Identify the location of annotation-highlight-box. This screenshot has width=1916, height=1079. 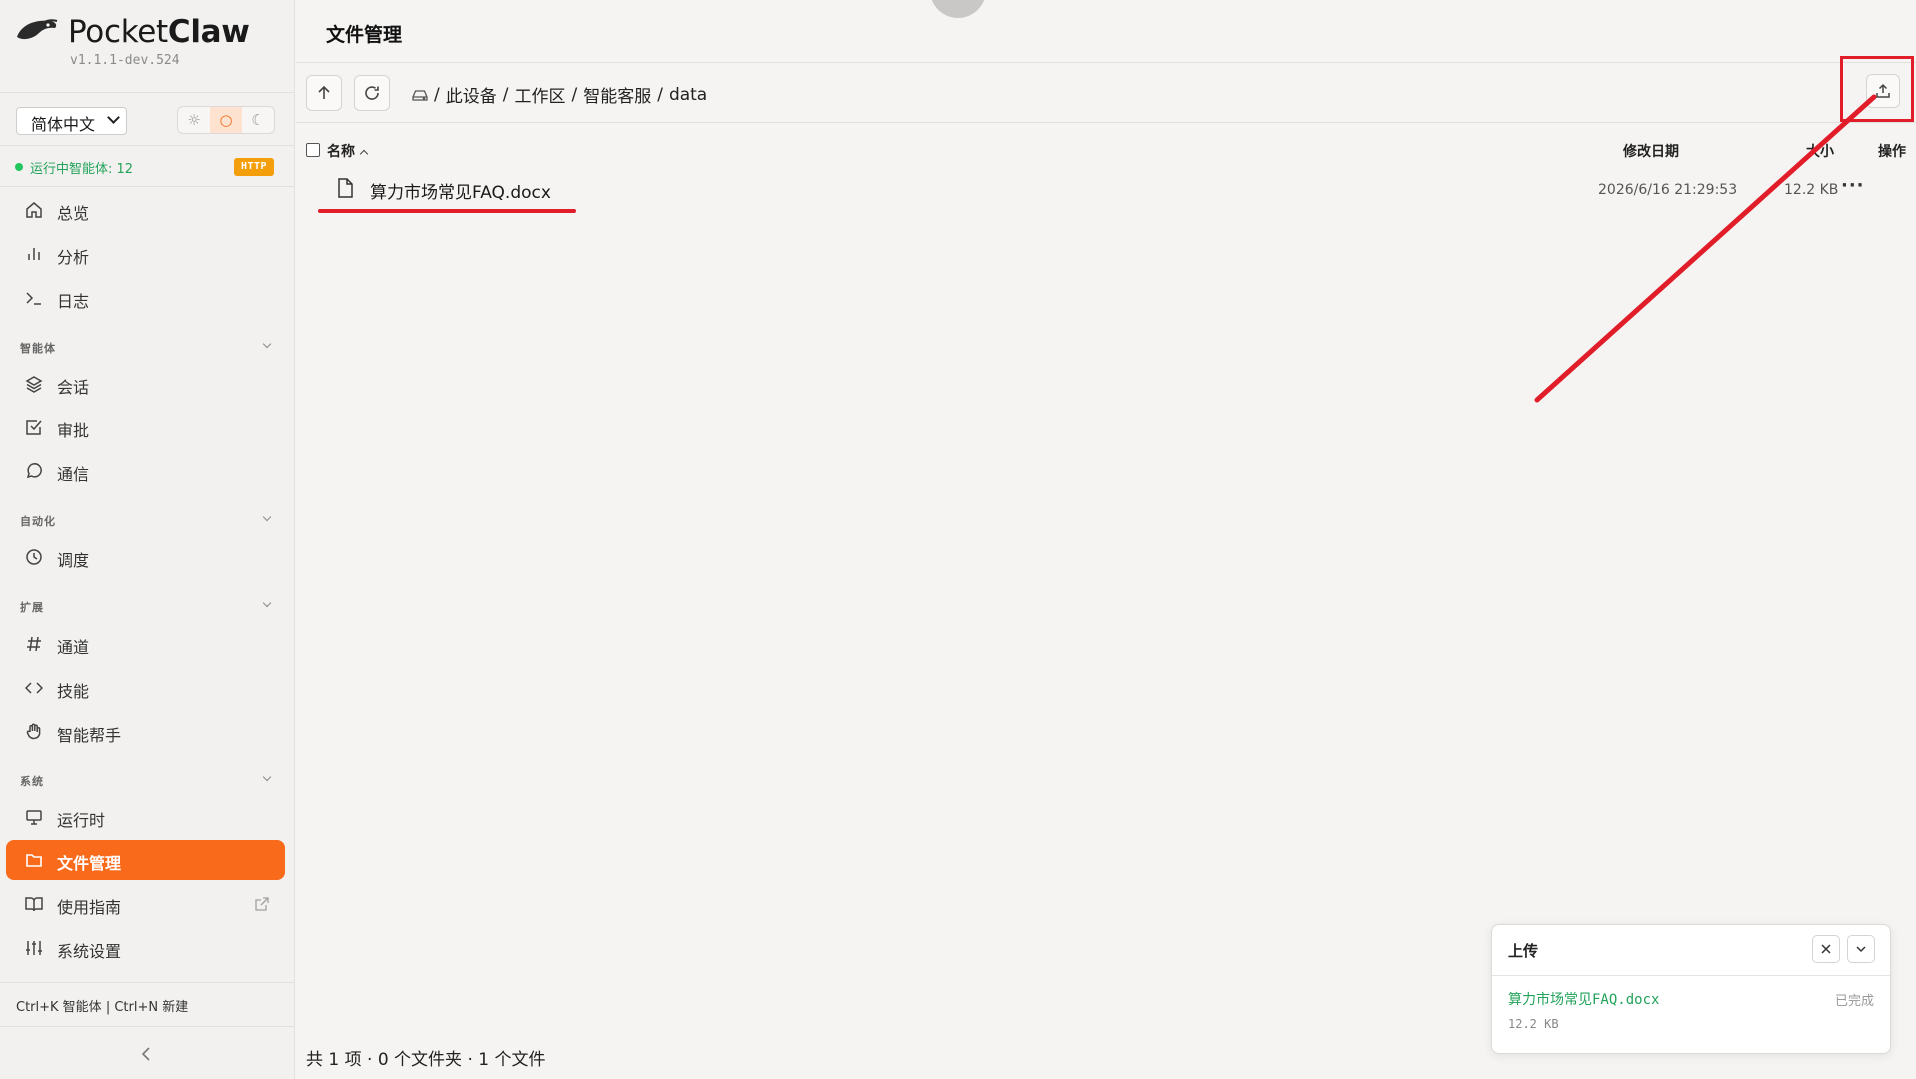
(1877, 89).